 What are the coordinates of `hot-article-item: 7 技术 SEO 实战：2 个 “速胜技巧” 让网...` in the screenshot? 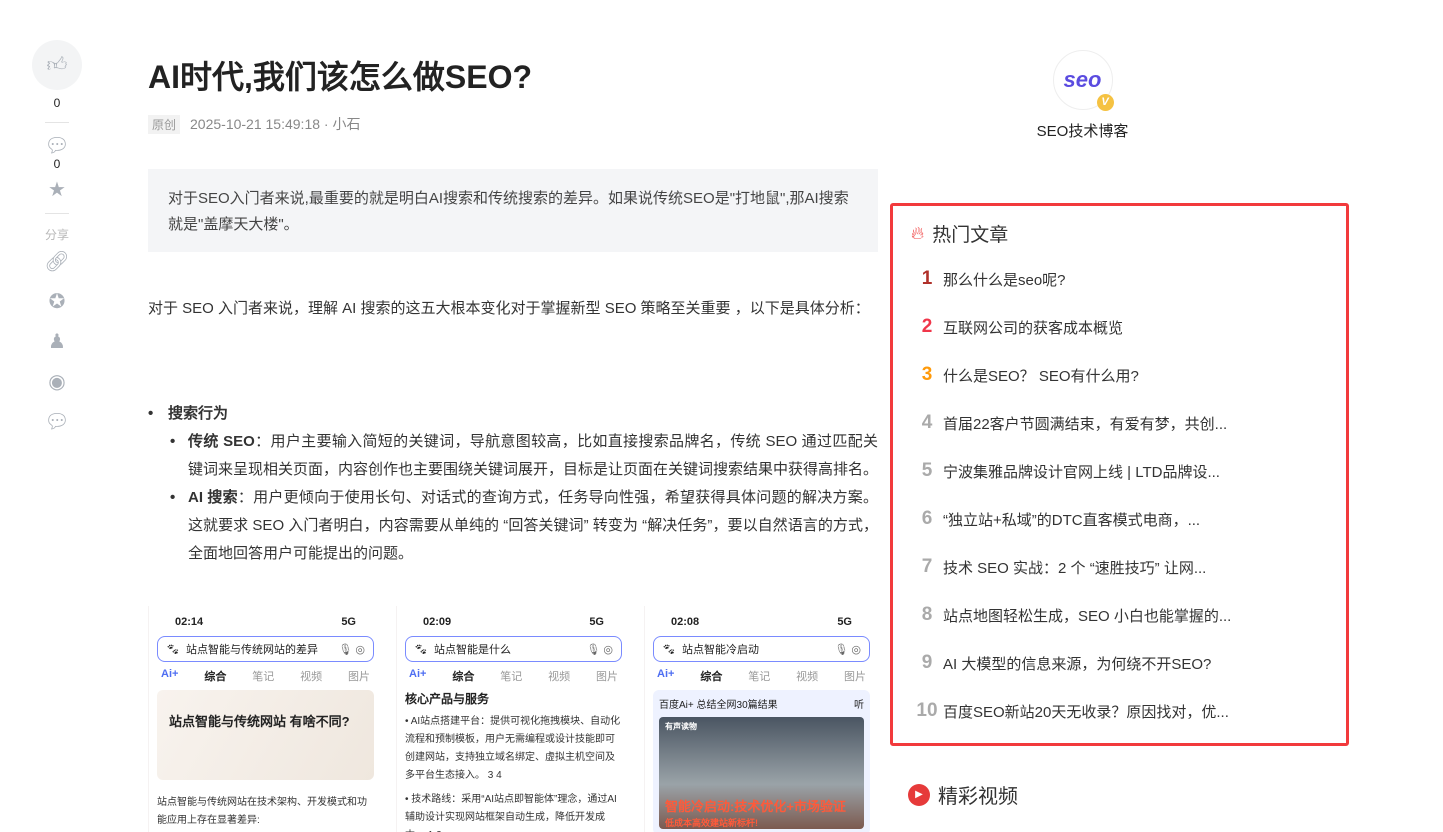 It's located at (1119, 567).